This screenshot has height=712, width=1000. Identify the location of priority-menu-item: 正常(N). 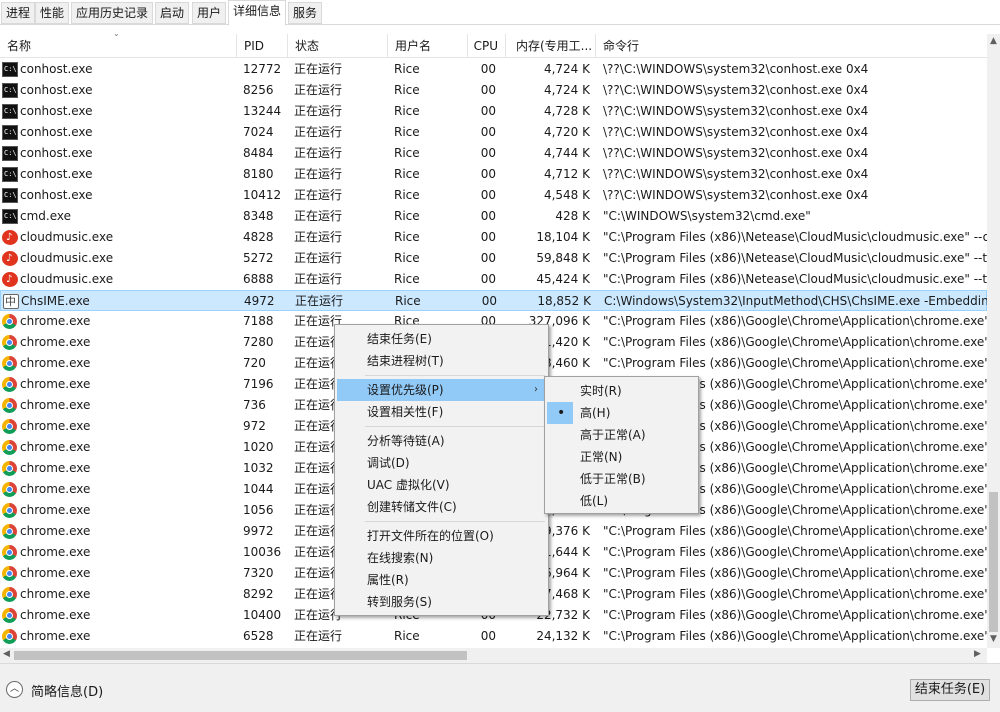
(621, 457).